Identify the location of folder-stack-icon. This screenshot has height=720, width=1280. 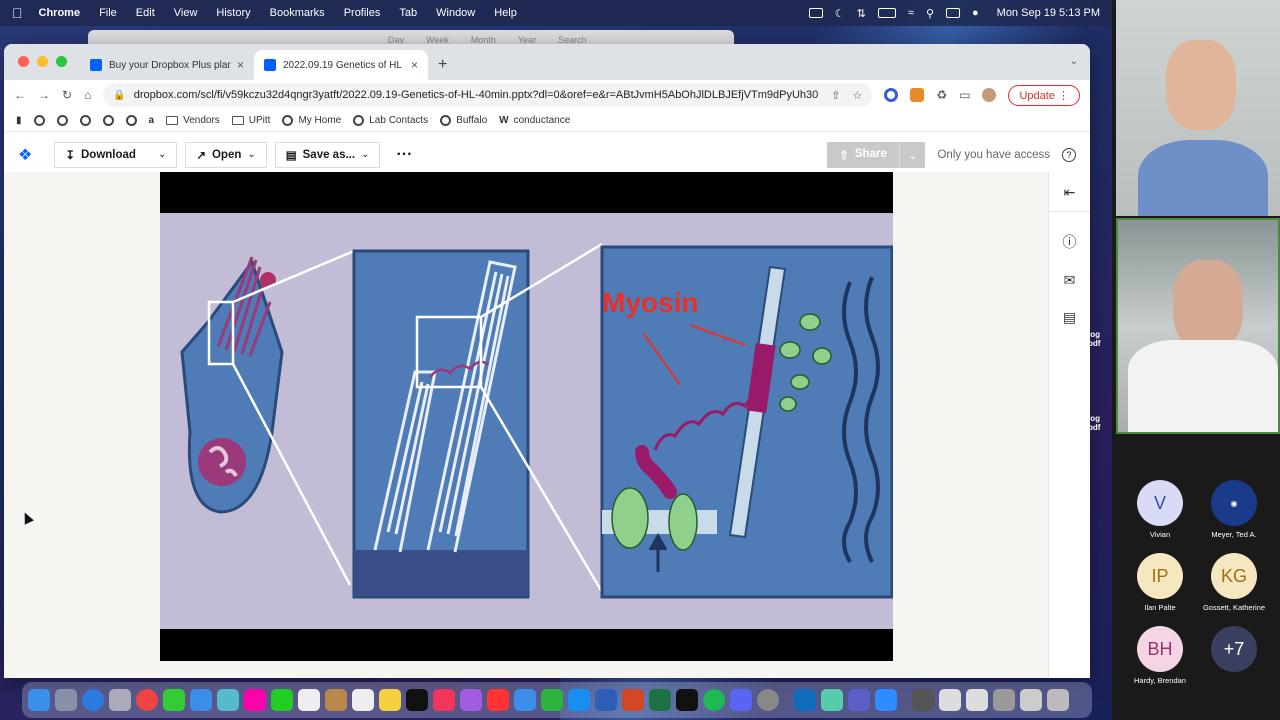
(1031, 700).